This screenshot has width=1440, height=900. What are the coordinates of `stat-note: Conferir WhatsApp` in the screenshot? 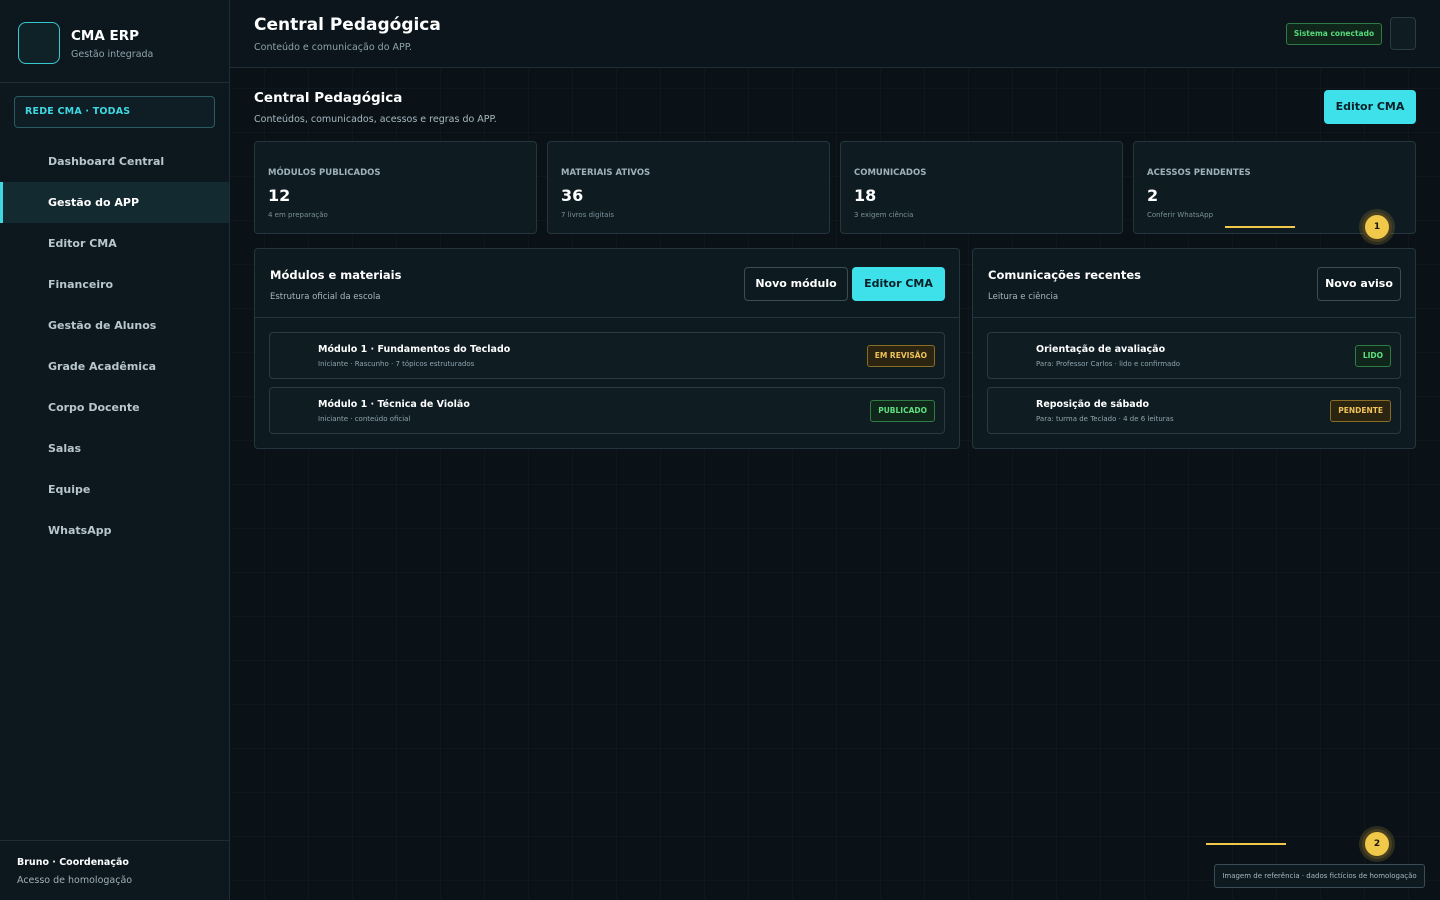 It's located at (1180, 215).